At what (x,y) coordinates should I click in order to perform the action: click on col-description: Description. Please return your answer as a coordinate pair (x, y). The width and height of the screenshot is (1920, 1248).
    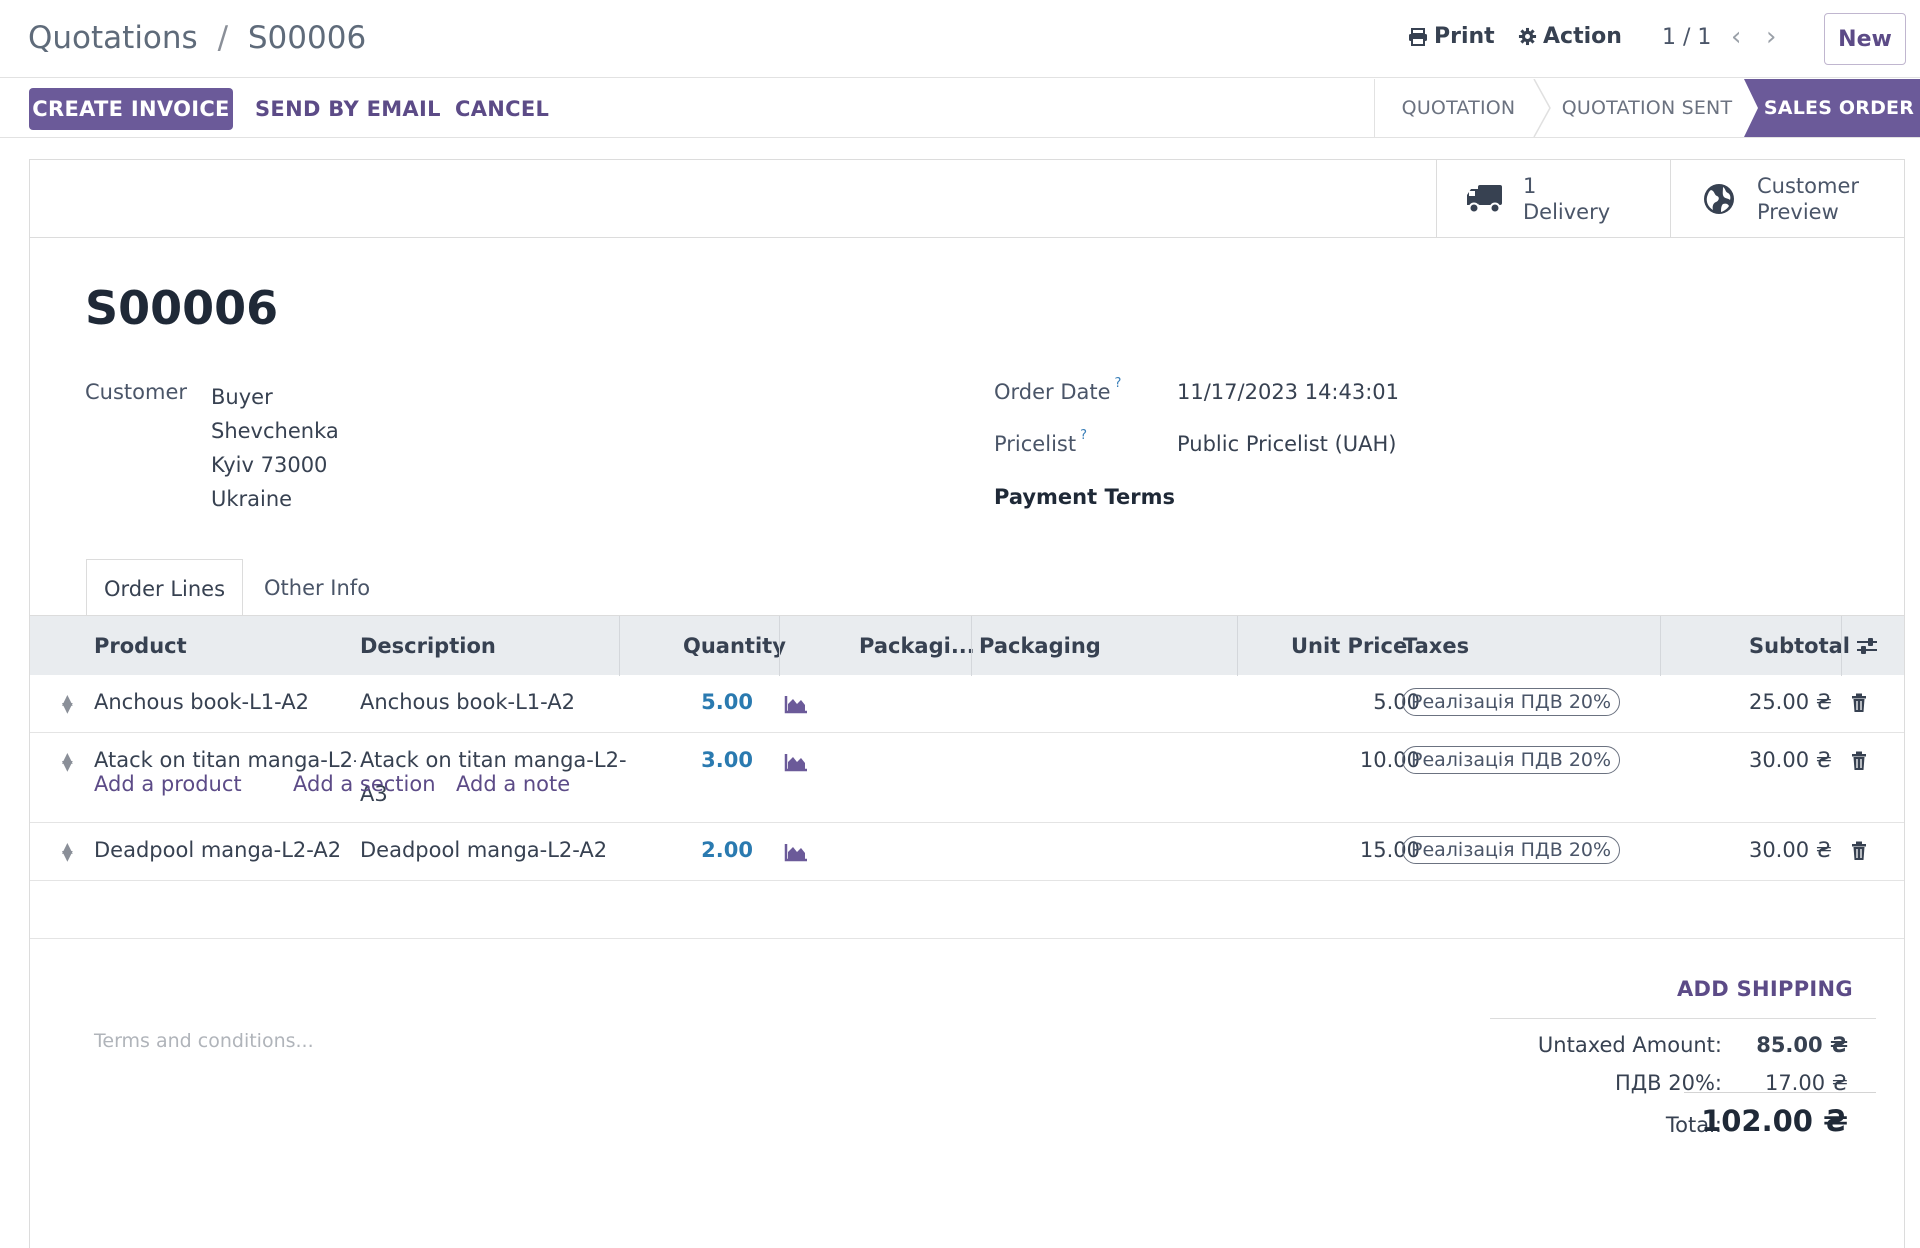
    Looking at the image, I should click on (428, 646).